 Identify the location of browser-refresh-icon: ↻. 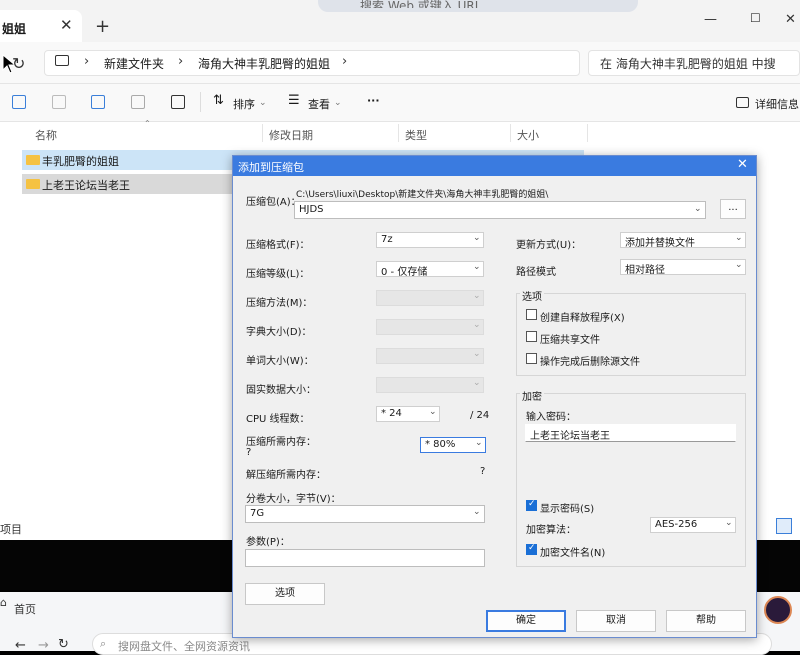
(63, 644).